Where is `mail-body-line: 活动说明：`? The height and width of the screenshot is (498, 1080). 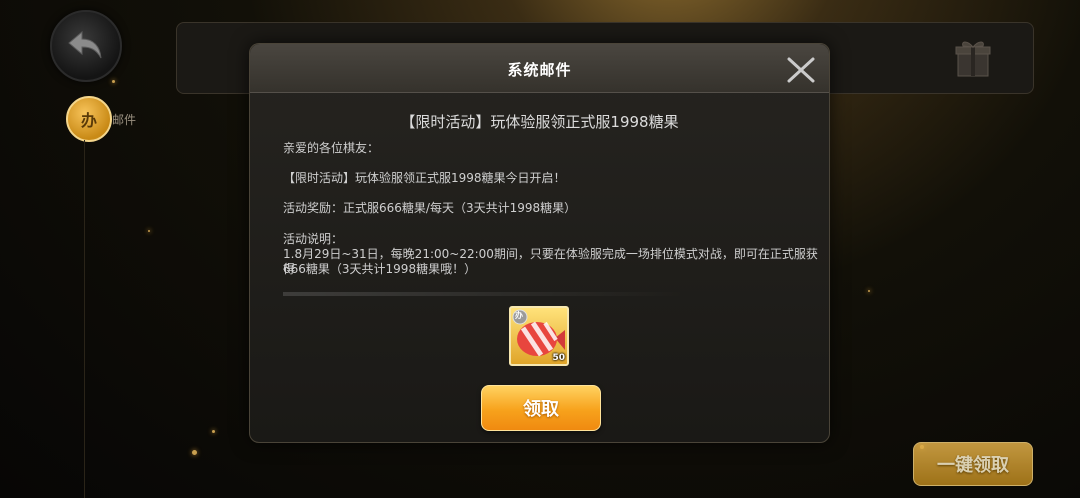
mail-body-line: 活动说明： is located at coordinates (313, 239).